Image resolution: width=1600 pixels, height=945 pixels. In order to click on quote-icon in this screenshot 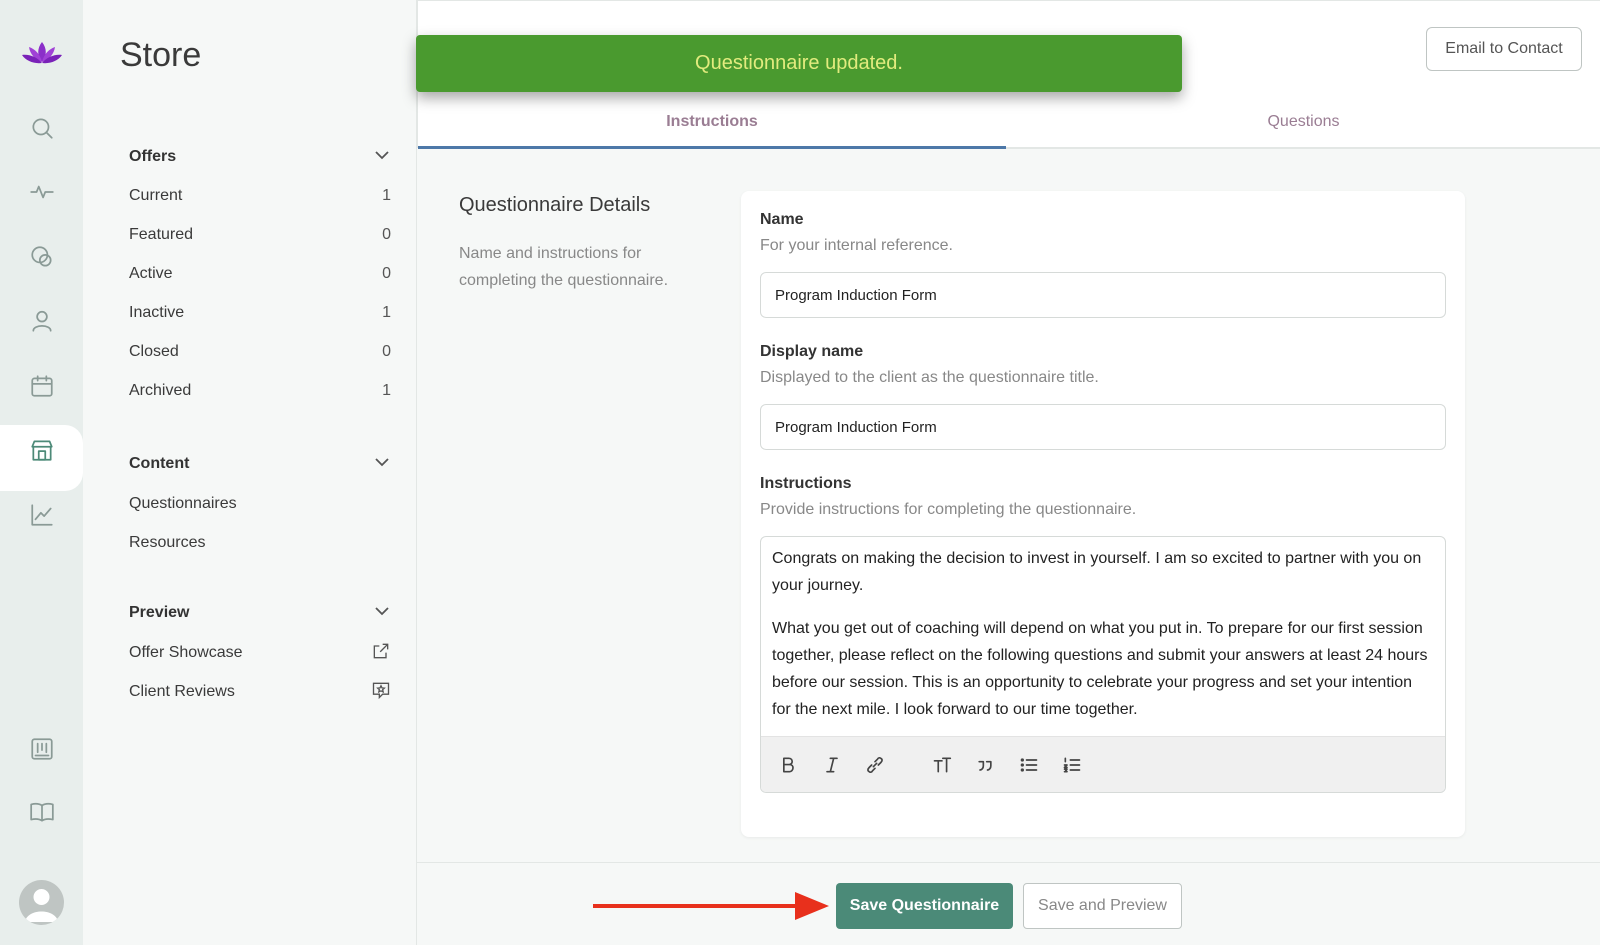, I will do `click(985, 765)`.